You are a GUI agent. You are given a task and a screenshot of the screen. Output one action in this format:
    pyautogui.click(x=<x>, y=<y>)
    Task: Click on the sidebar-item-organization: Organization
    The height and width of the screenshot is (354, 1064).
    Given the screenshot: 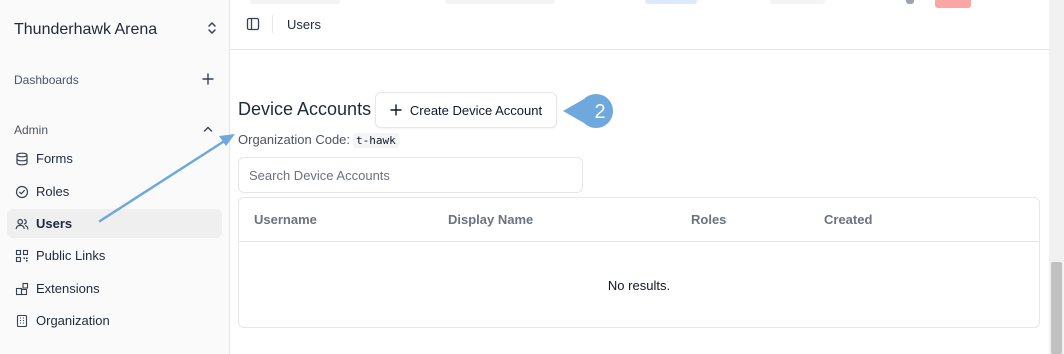 What is the action you would take?
    pyautogui.click(x=114, y=320)
    